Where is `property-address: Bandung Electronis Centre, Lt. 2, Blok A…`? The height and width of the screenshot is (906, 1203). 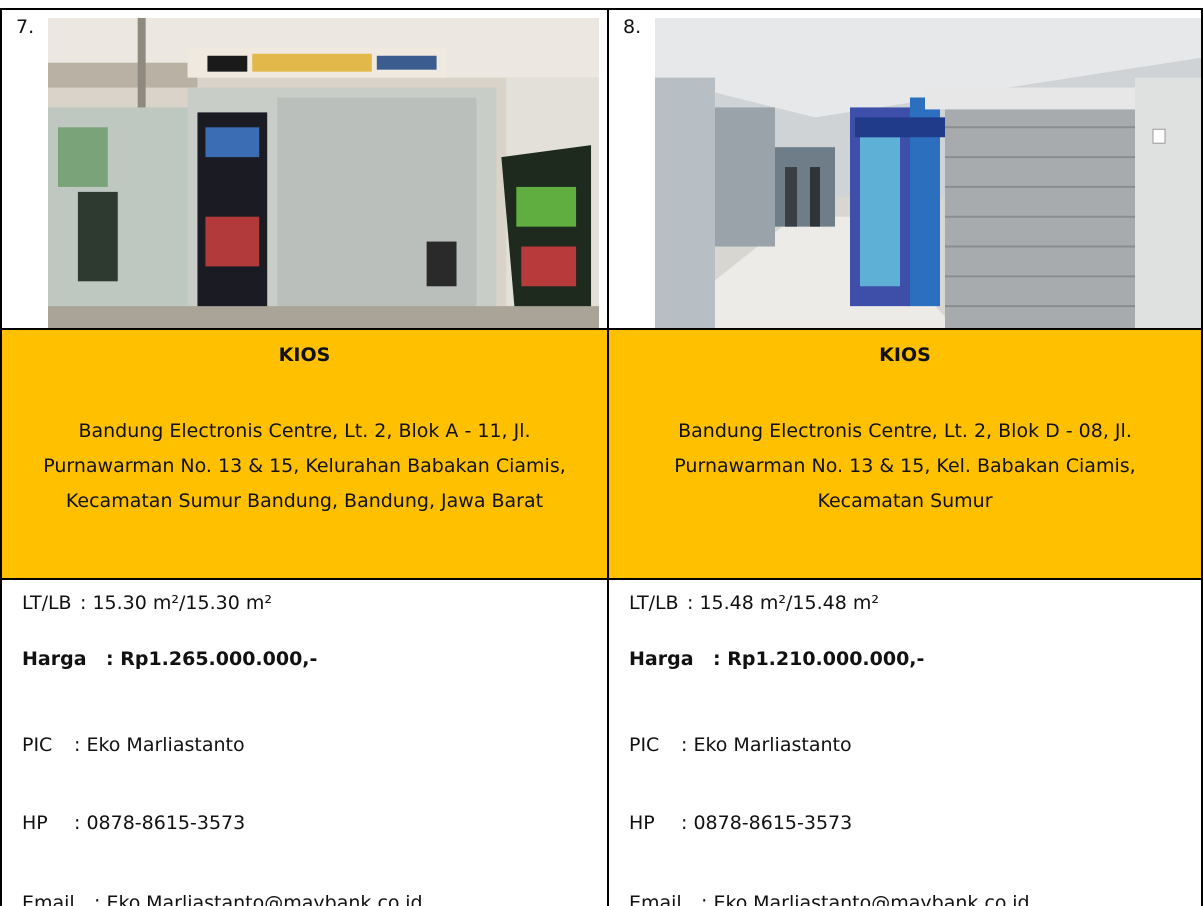
property-address: Bandung Electronis Centre, Lt. 2, Blok A… is located at coordinates (304, 466).